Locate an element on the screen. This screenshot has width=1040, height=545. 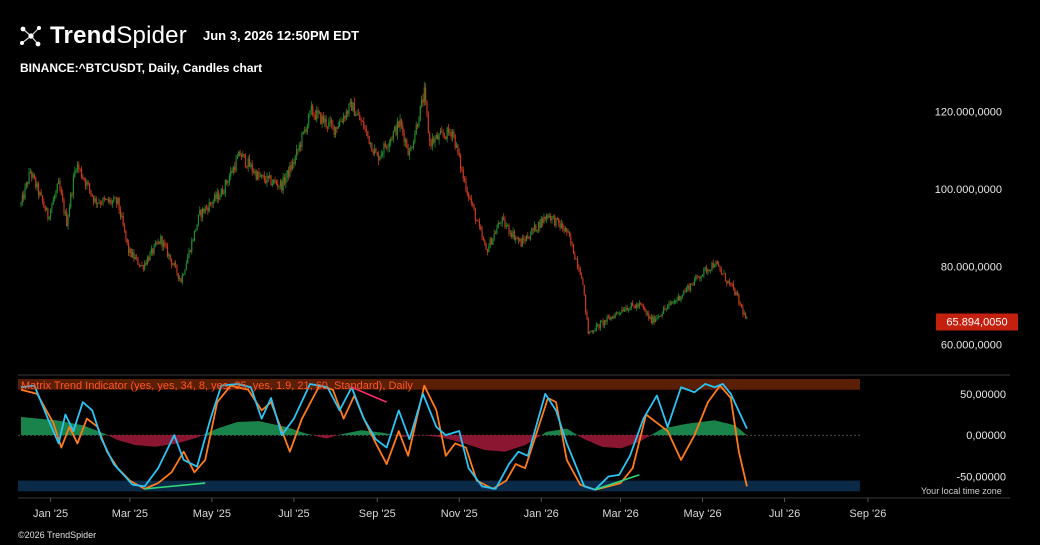
x-tick-label: Jan '26 is located at coordinates (541, 514).